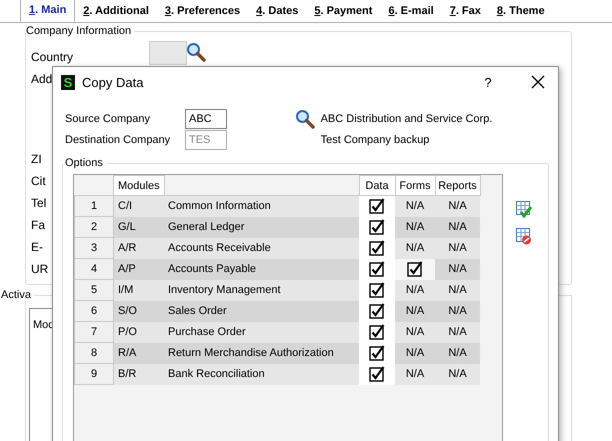 This screenshot has width=612, height=441. What do you see at coordinates (520, 11) in the screenshot?
I see `tab: 8. Theme` at bounding box center [520, 11].